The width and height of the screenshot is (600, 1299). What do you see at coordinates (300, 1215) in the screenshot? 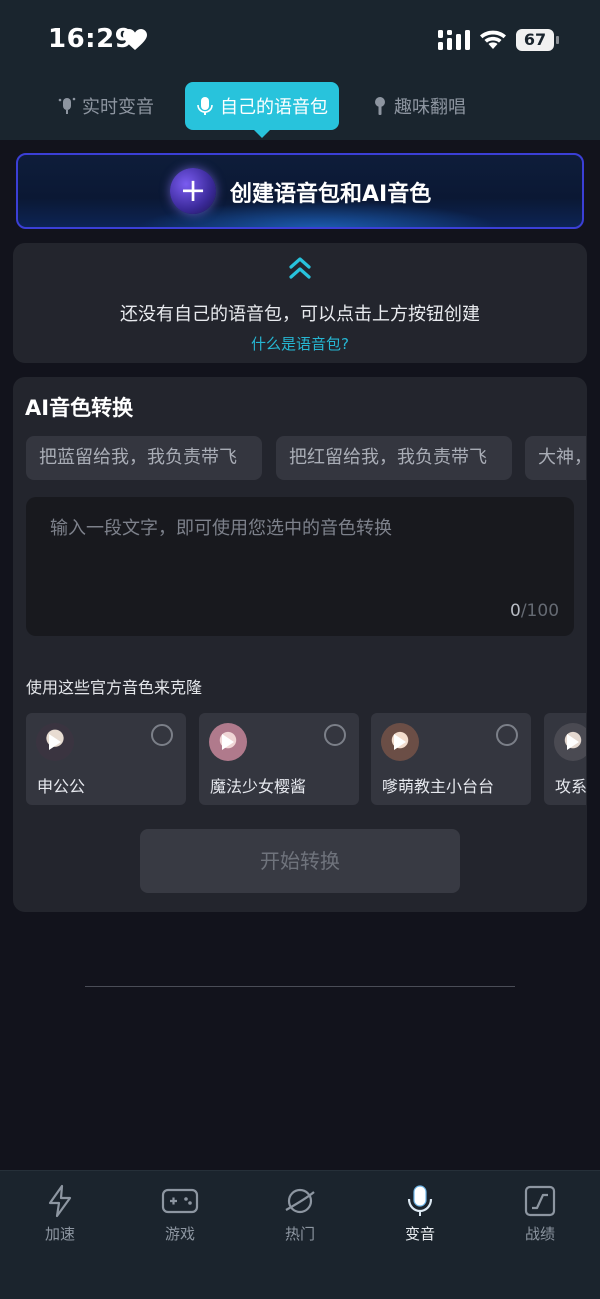
I see `nav-item-hot: 热门` at bounding box center [300, 1215].